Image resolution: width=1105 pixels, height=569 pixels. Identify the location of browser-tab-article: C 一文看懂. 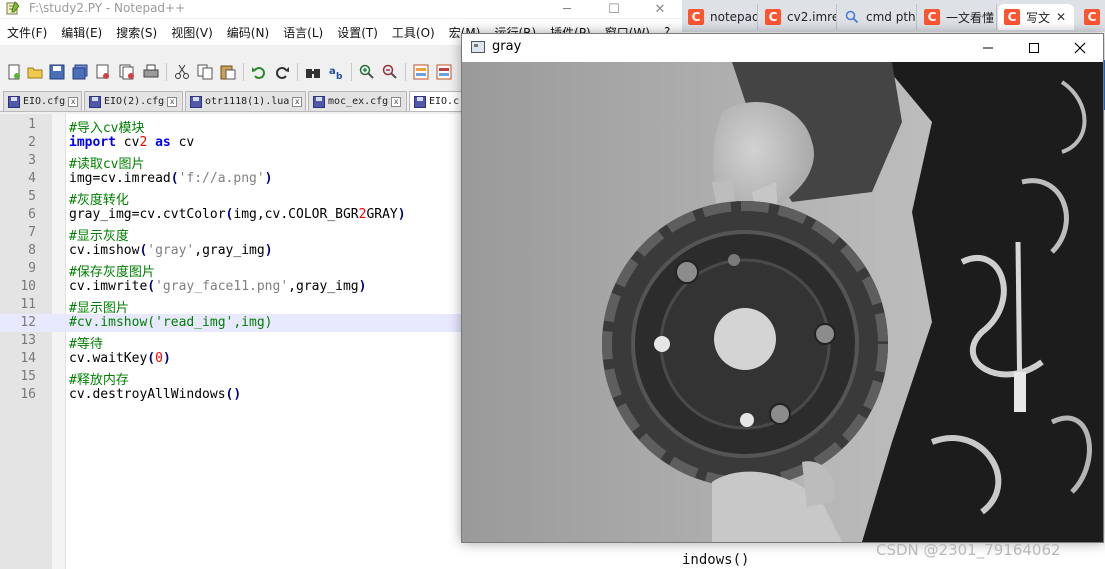
(957, 17).